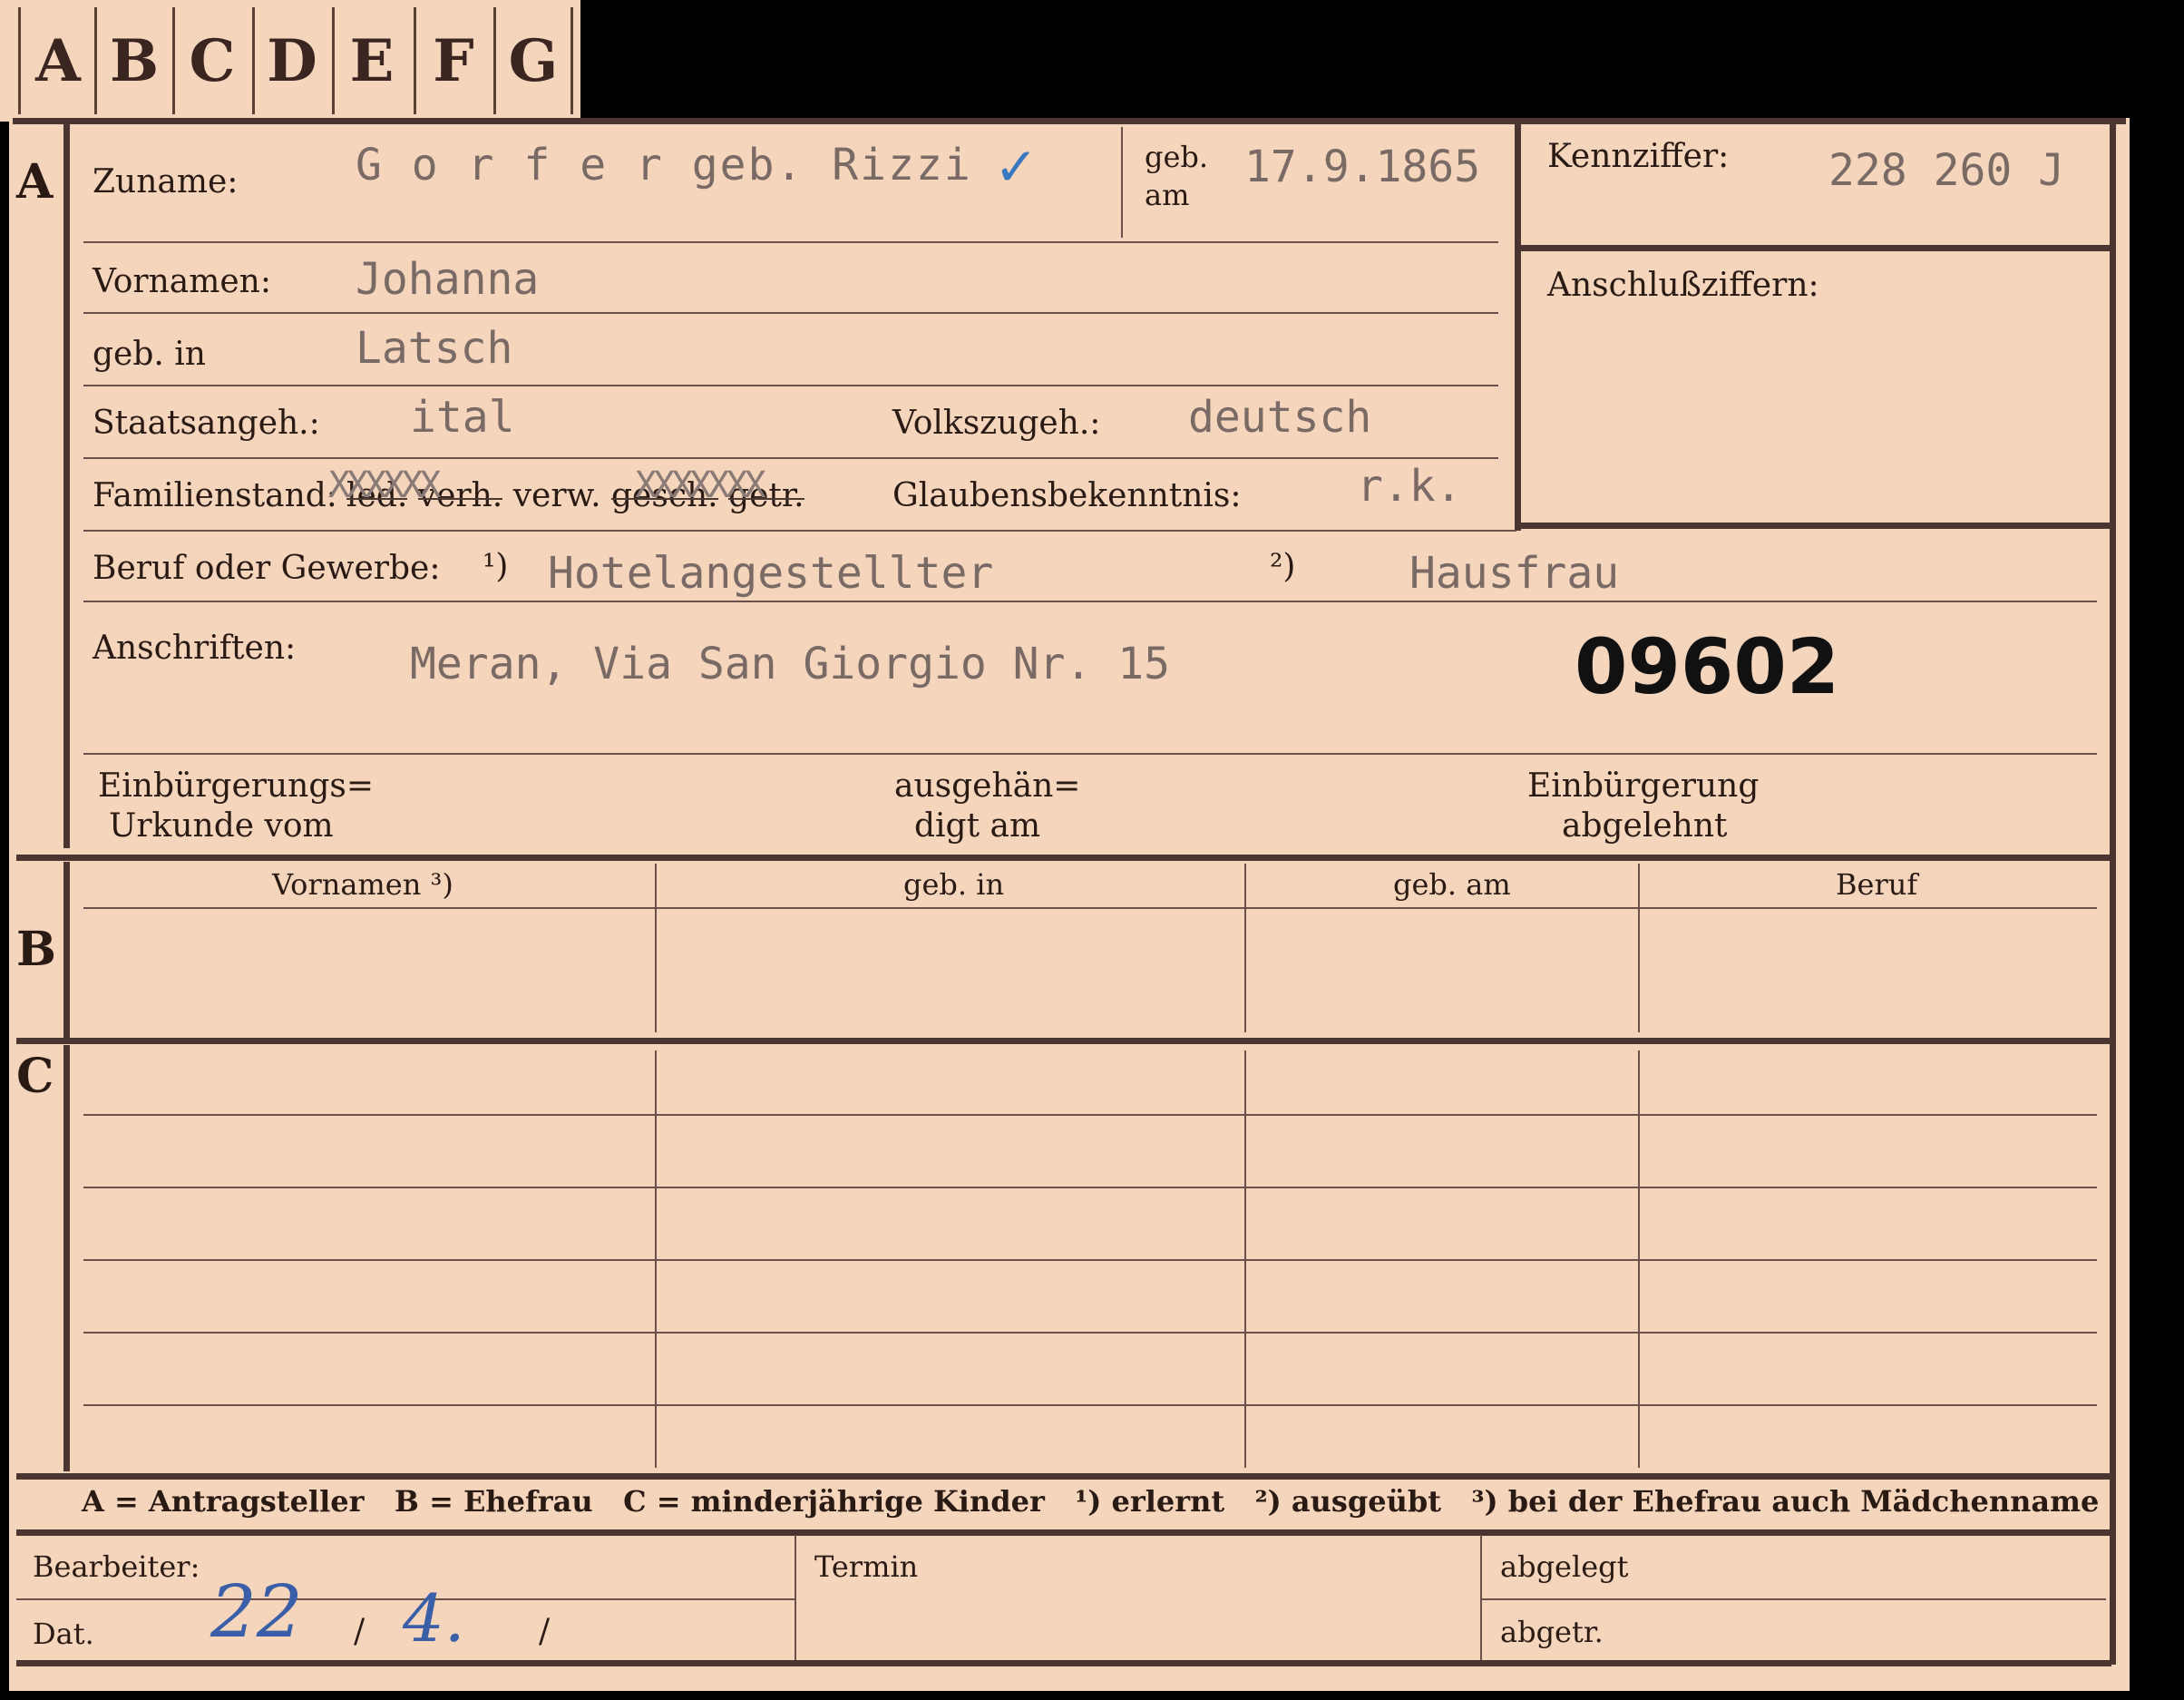  Describe the element at coordinates (556, 495) in the screenshot. I see `familienstand-verw: verw.` at that location.